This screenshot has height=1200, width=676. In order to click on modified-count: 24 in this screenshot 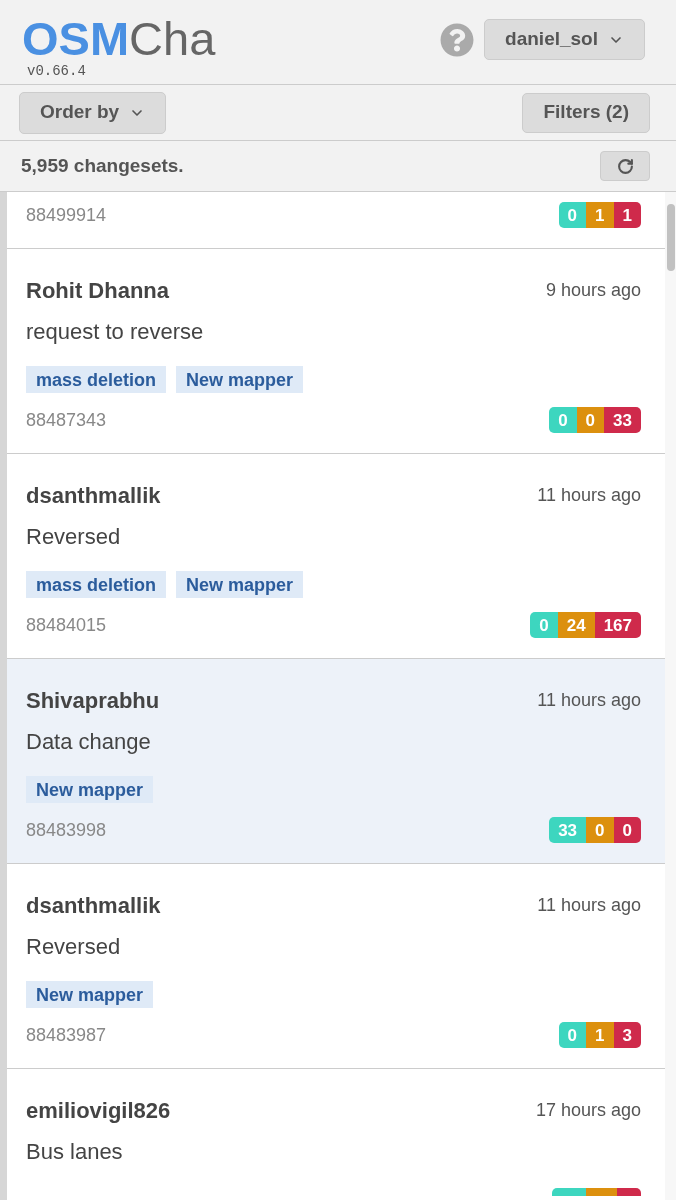, I will do `click(576, 625)`.